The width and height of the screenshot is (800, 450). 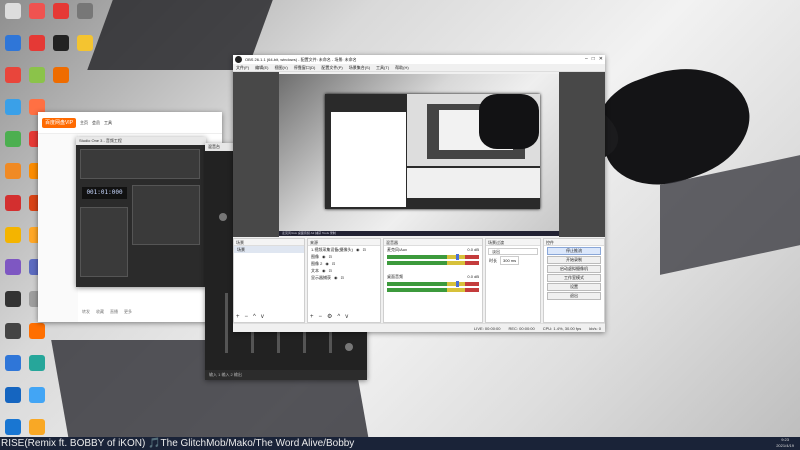 I want to click on status-rec: REC: 00:00:00, so click(x=521, y=328).